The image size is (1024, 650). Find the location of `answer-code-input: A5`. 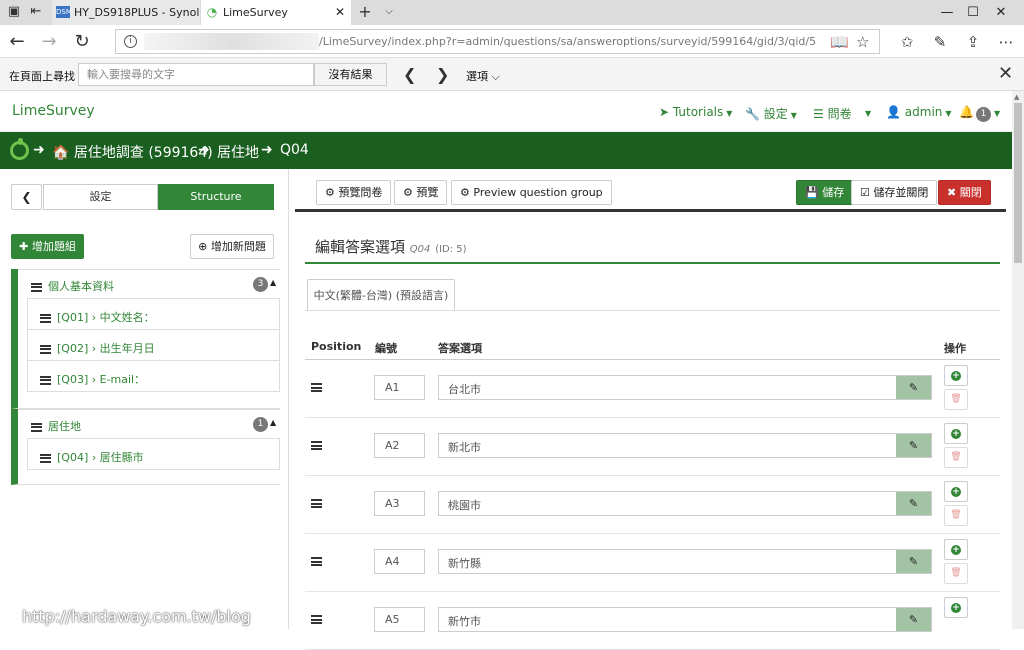

answer-code-input: A5 is located at coordinates (399, 619).